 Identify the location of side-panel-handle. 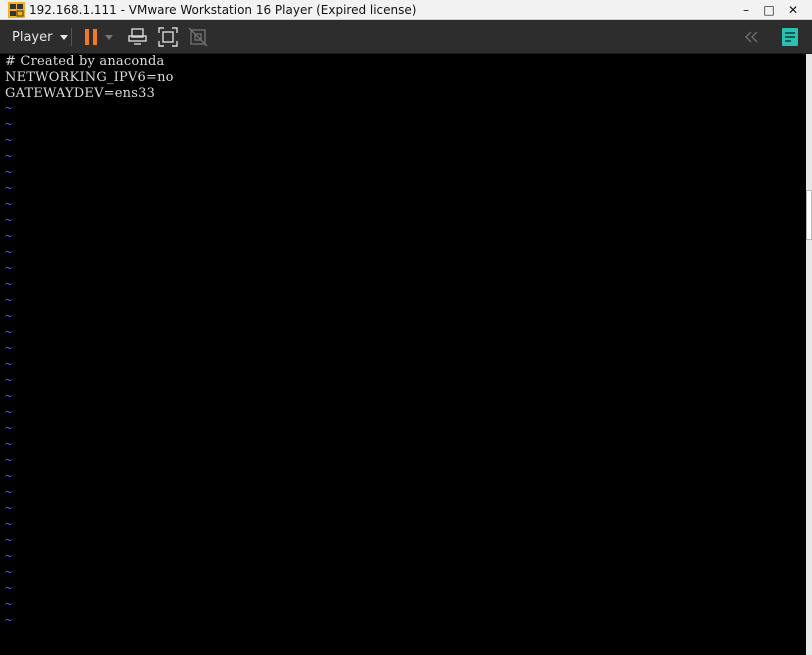
(809, 215).